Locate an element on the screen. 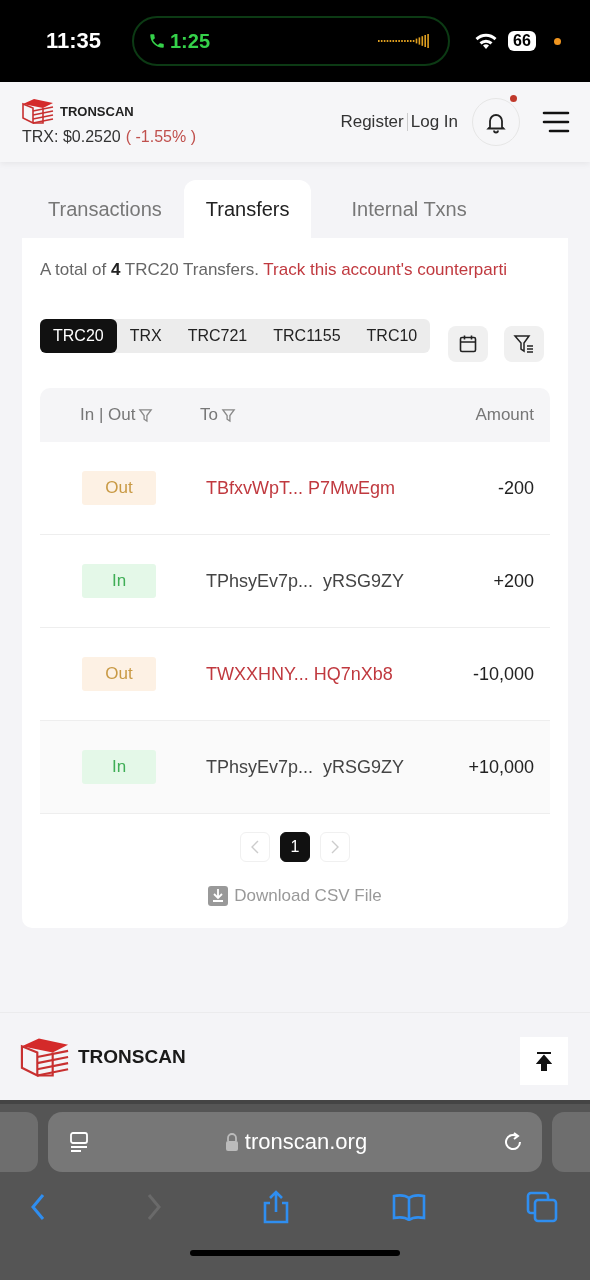  amount-cell-text: +200 is located at coordinates (513, 581).